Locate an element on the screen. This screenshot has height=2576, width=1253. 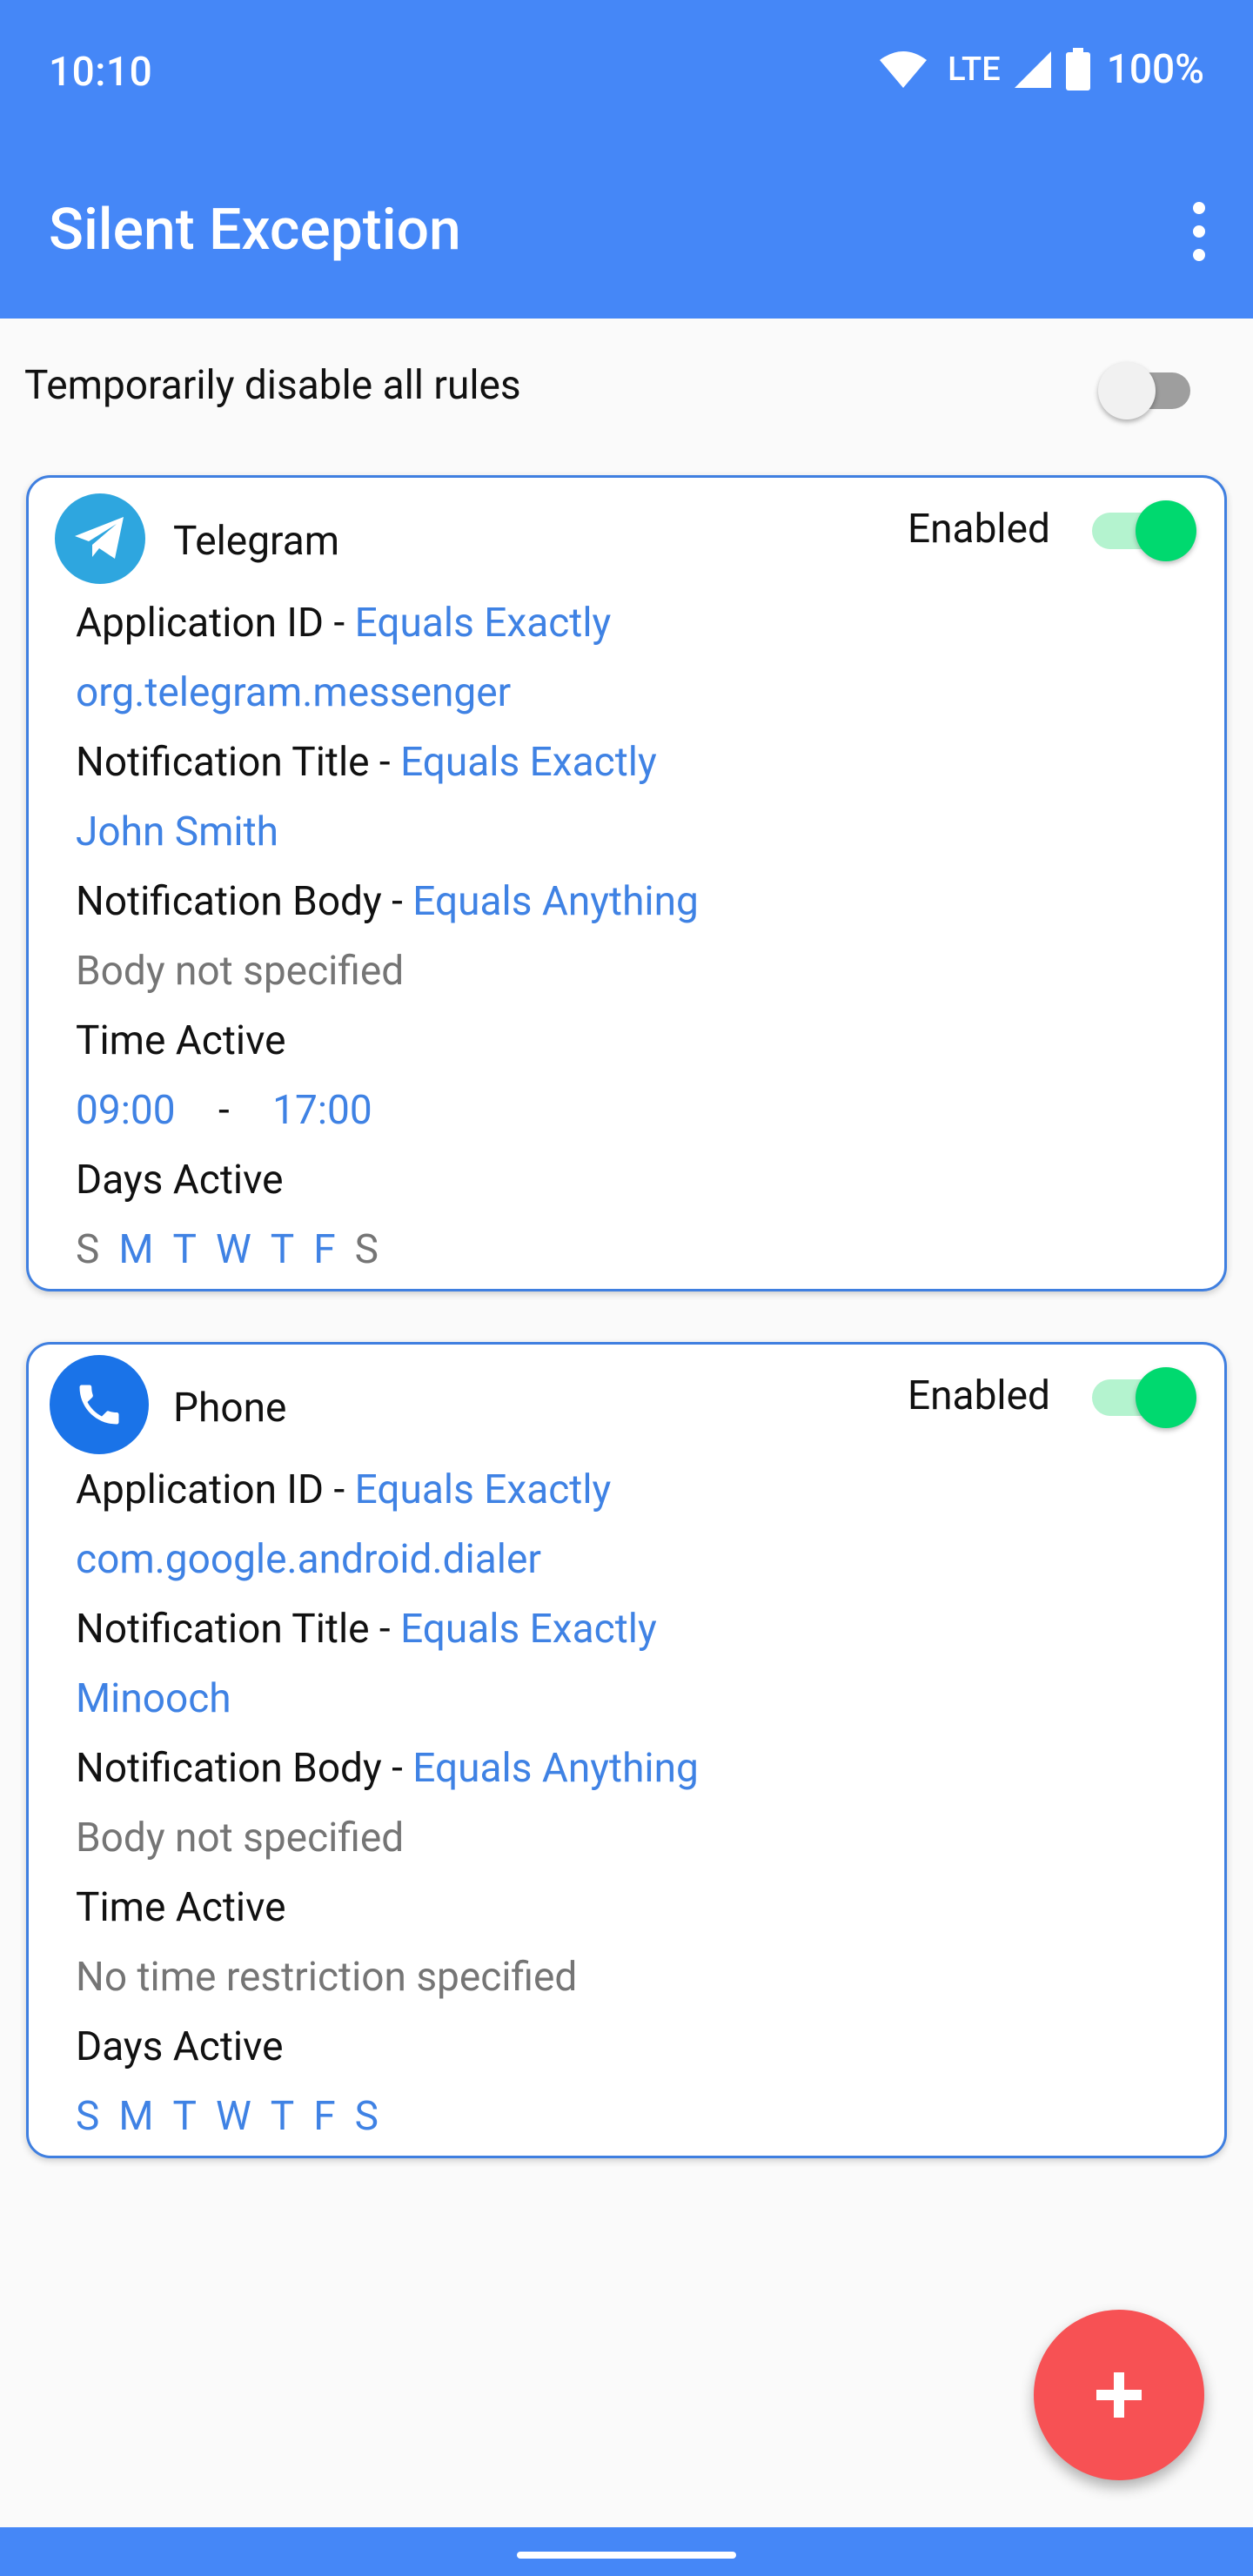
disable-all-rules-switch is located at coordinates (1146, 388).